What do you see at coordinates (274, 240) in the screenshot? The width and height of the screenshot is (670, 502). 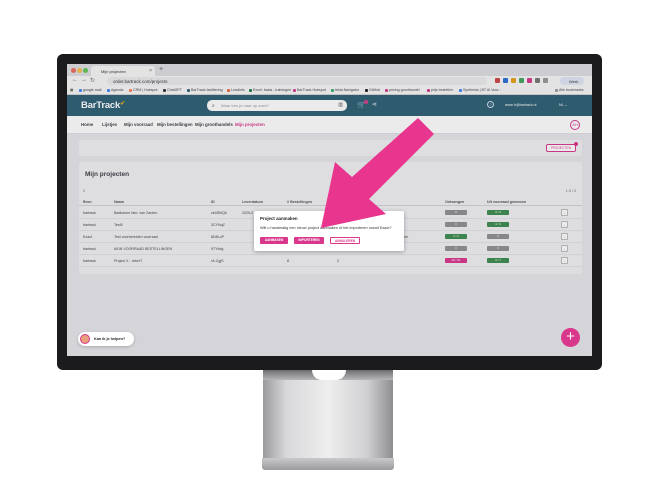 I see `create-manual-button: AANMAKEN` at bounding box center [274, 240].